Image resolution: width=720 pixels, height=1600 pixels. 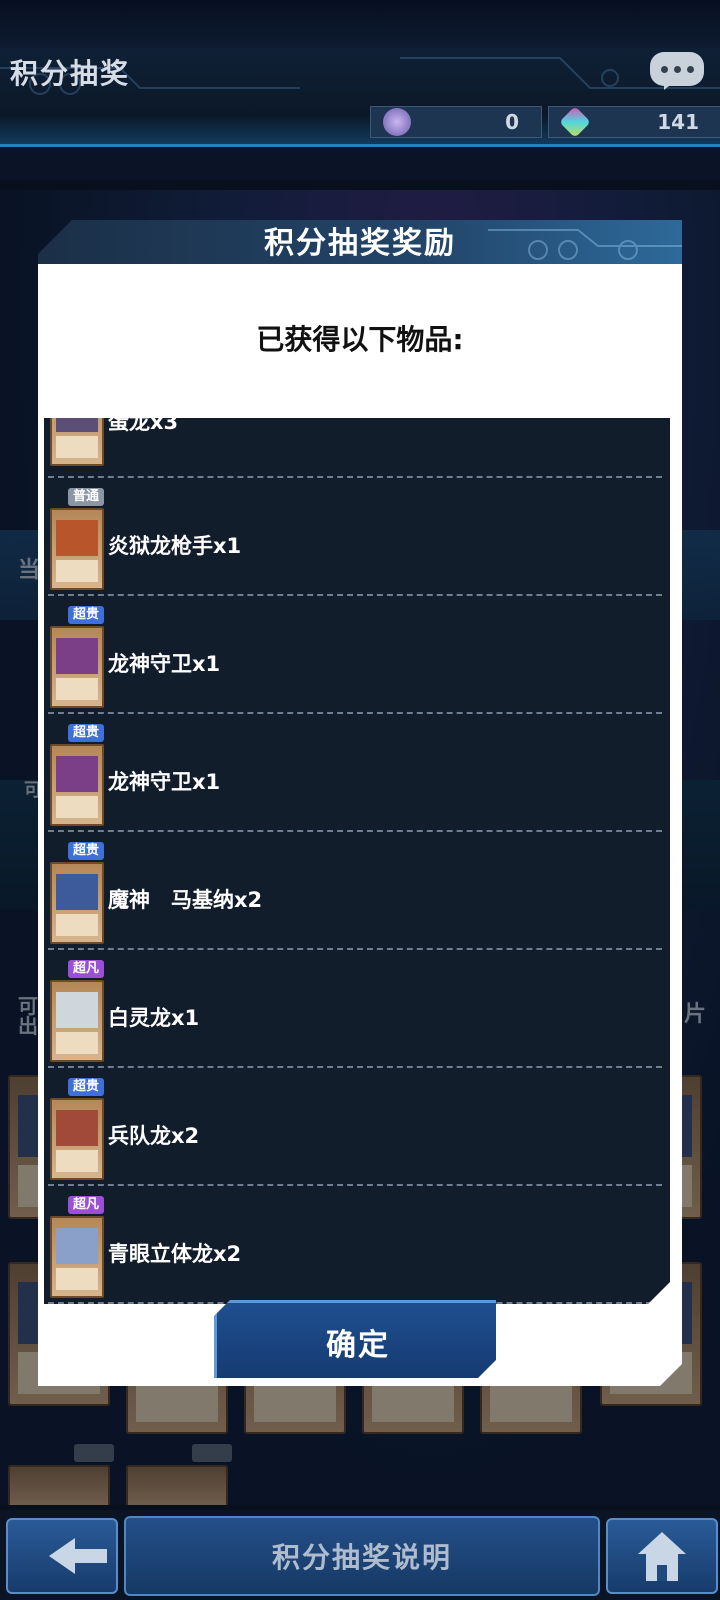 What do you see at coordinates (357, 1127) in the screenshot?
I see `list-item: 超贵 兵队龙x2` at bounding box center [357, 1127].